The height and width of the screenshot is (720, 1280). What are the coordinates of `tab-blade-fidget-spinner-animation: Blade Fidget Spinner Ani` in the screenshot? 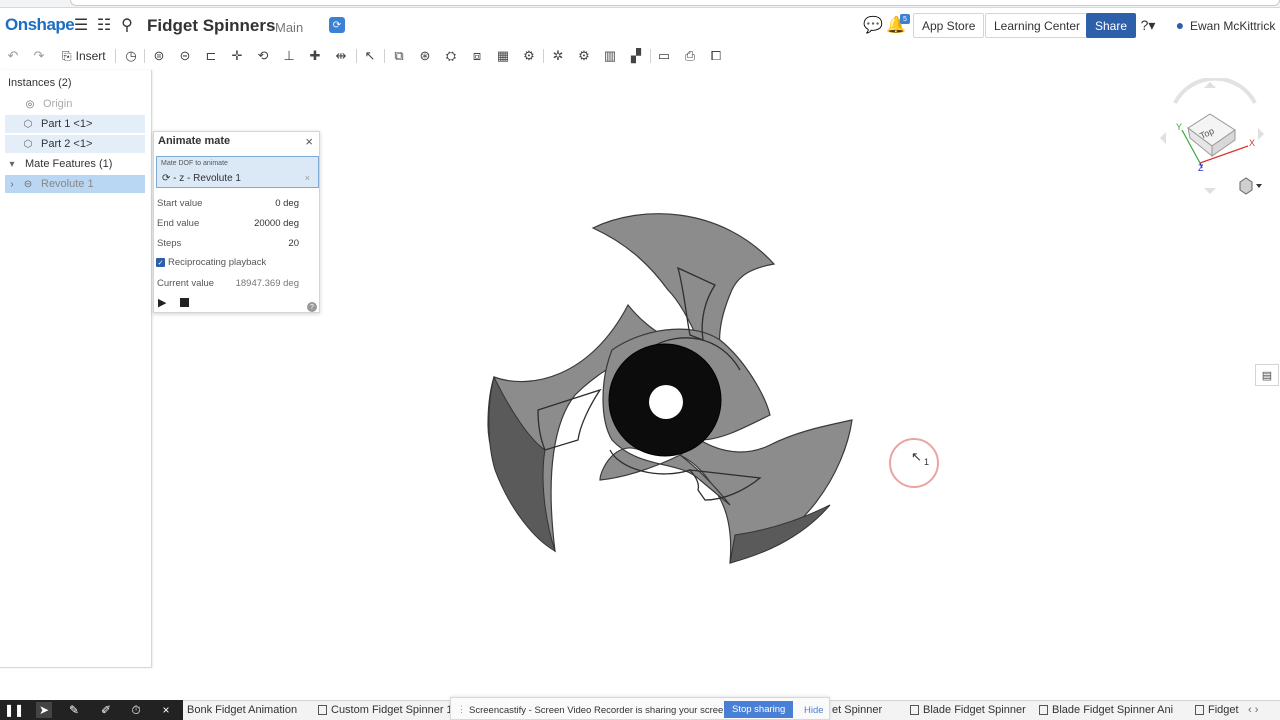 It's located at (1106, 710).